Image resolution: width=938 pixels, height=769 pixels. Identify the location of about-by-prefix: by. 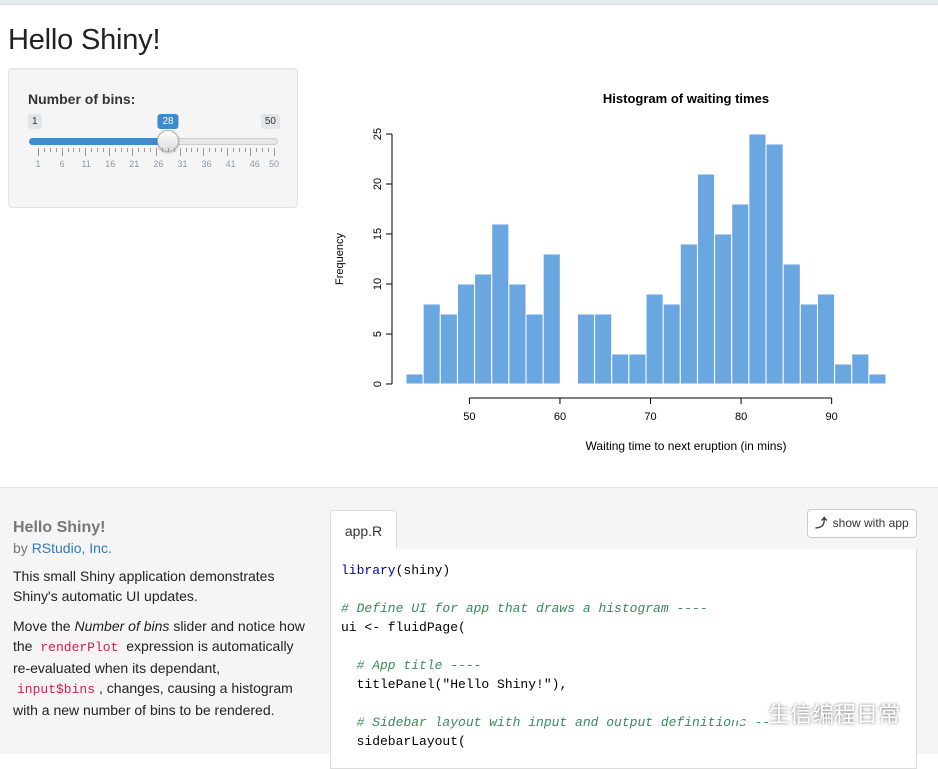
(20, 548).